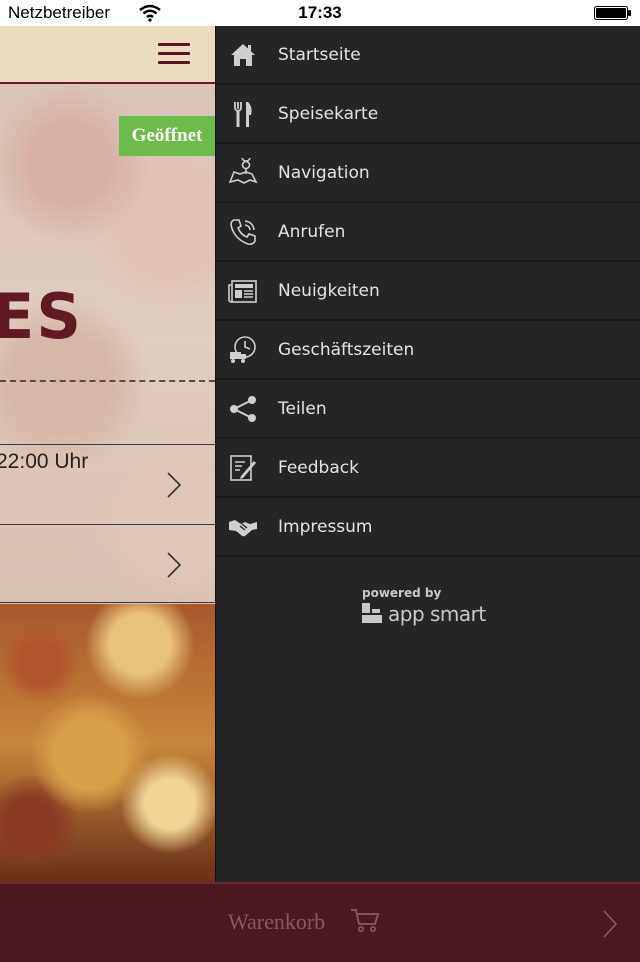 The image size is (640, 962). What do you see at coordinates (612, 13) in the screenshot?
I see `battery-icon` at bounding box center [612, 13].